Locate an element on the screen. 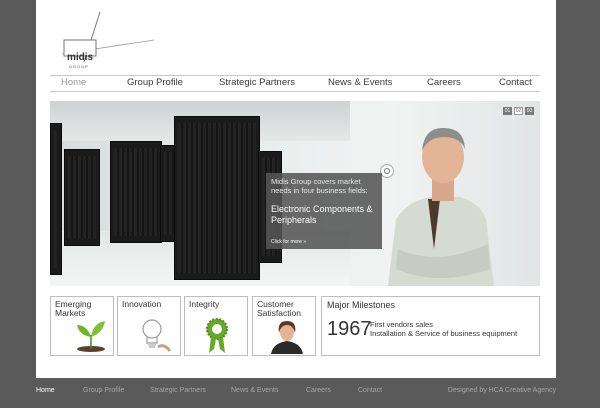  footer-credit: Designed by HCA Creative Agency is located at coordinates (502, 390).